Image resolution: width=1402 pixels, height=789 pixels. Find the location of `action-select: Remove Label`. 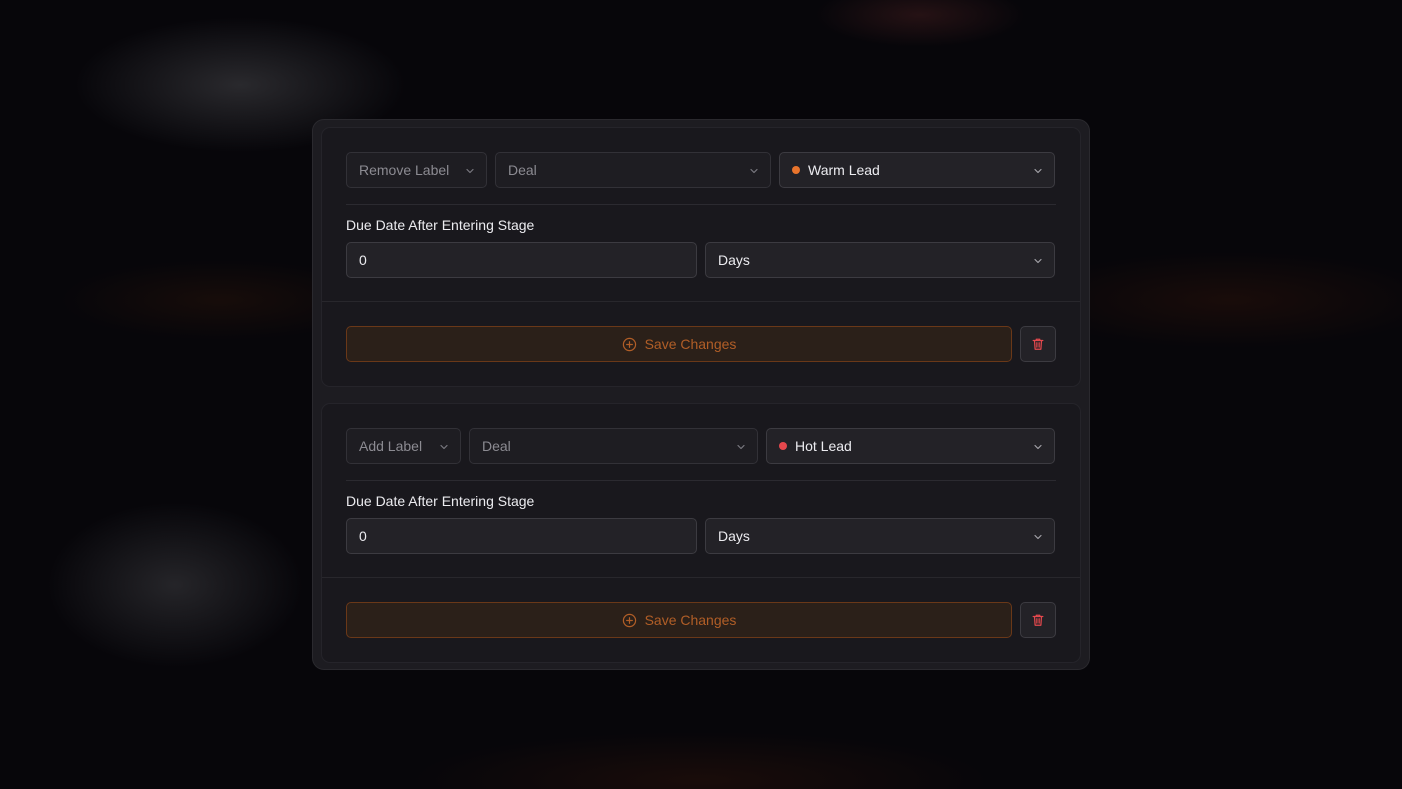

action-select: Remove Label is located at coordinates (416, 170).